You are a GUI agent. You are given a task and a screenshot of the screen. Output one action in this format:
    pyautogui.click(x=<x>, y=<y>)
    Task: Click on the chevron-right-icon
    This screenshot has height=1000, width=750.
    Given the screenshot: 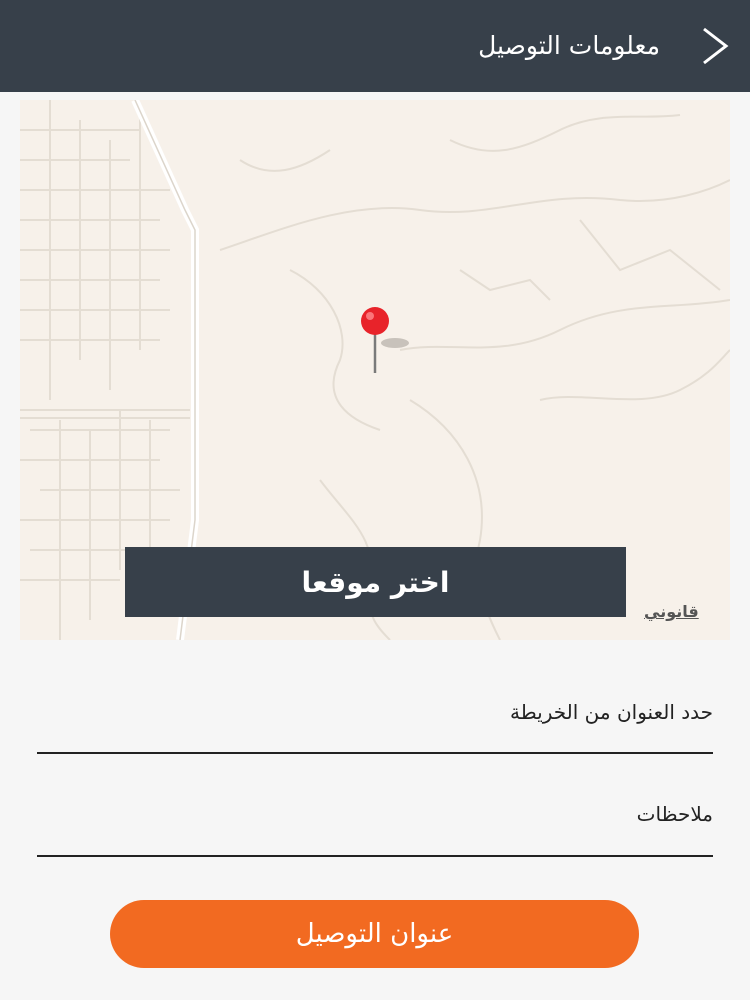 What is the action you would take?
    pyautogui.click(x=716, y=46)
    